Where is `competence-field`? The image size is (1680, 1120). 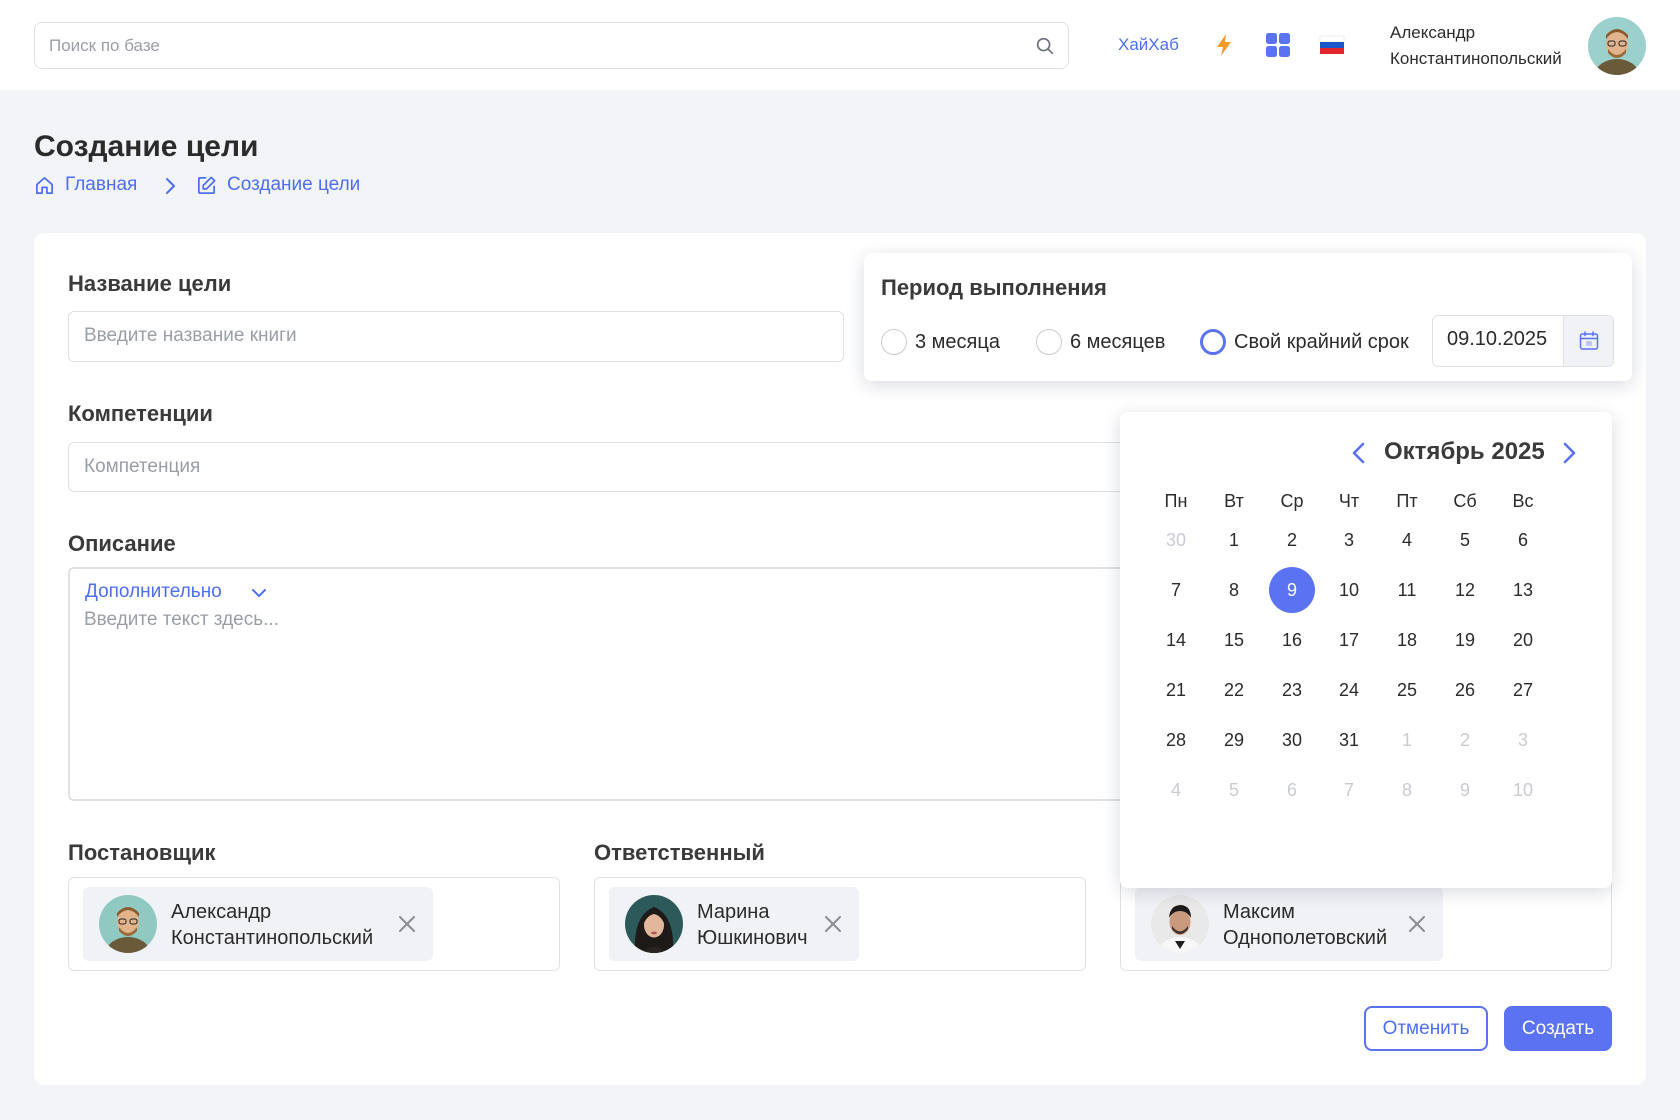 competence-field is located at coordinates (618, 467).